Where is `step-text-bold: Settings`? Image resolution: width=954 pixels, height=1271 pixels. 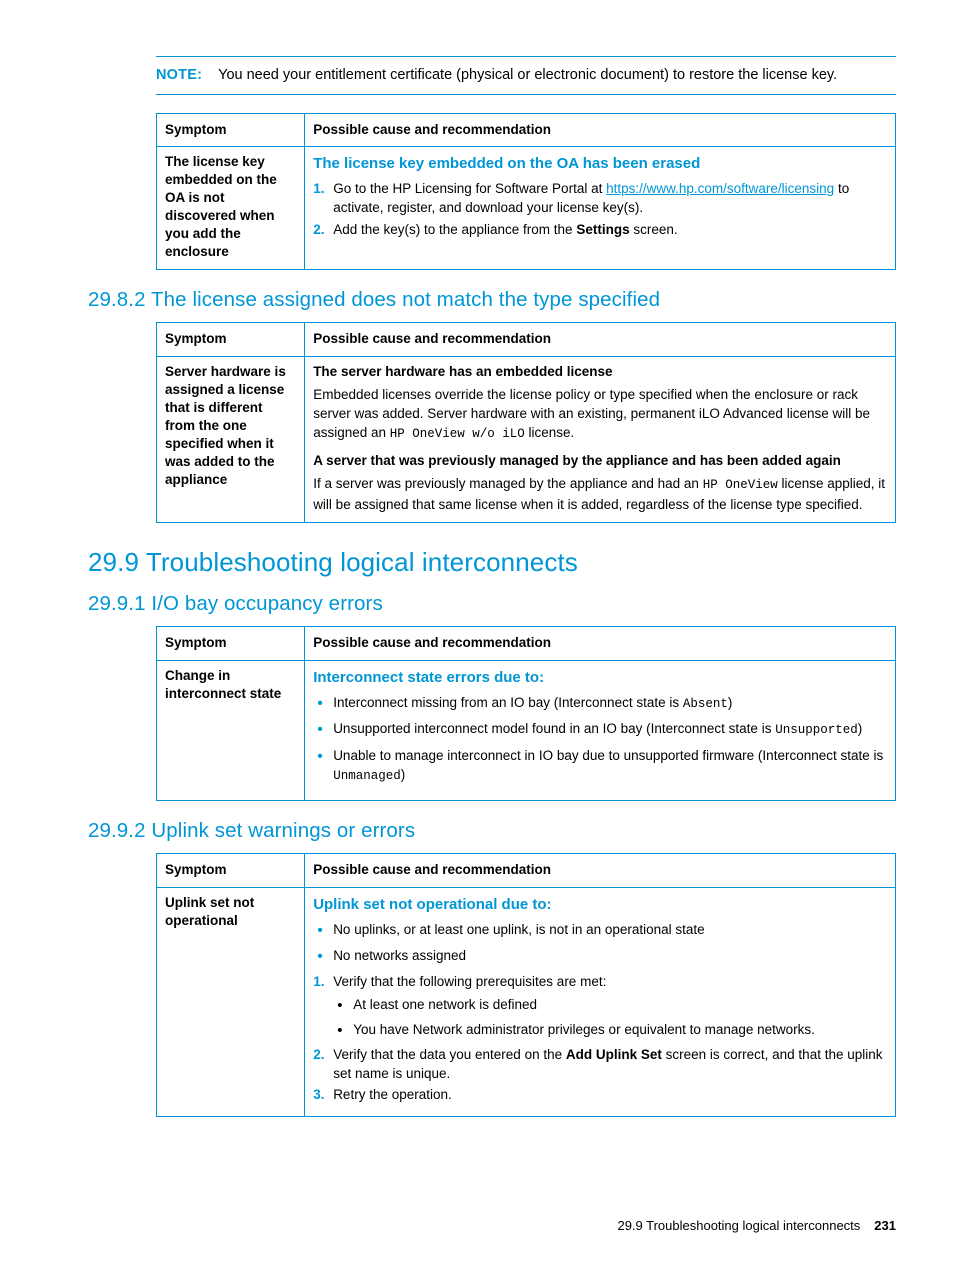 step-text-bold: Settings is located at coordinates (603, 229).